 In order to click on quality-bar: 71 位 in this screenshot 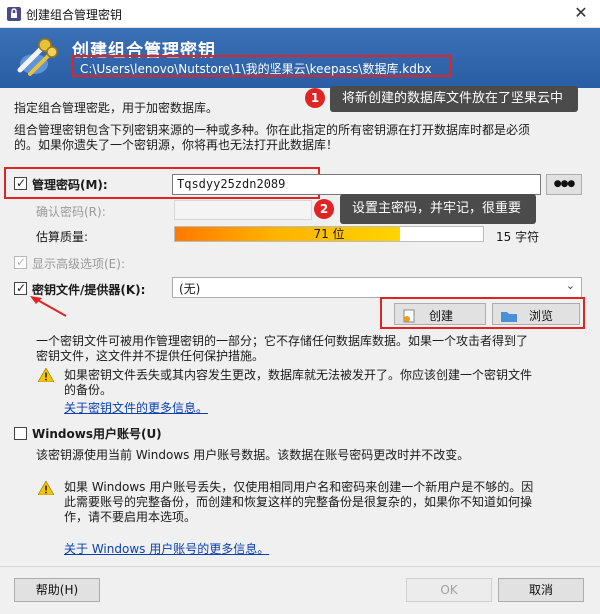, I will do `click(329, 234)`.